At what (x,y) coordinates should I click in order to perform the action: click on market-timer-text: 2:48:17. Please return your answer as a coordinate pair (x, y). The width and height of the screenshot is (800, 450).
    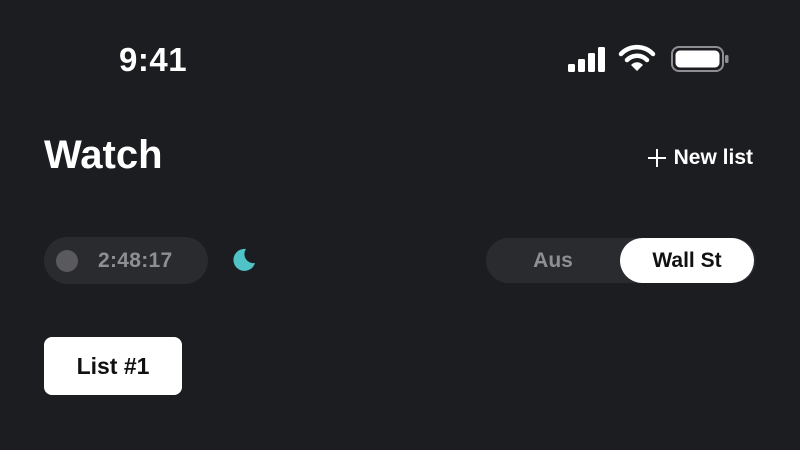
    Looking at the image, I should click on (135, 260).